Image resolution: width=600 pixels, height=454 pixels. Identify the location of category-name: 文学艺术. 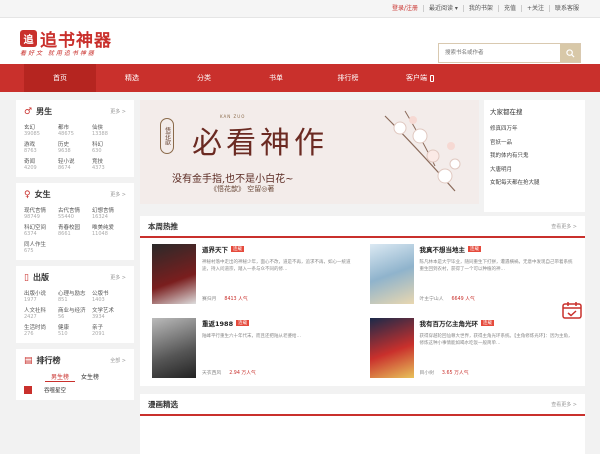
(103, 311).